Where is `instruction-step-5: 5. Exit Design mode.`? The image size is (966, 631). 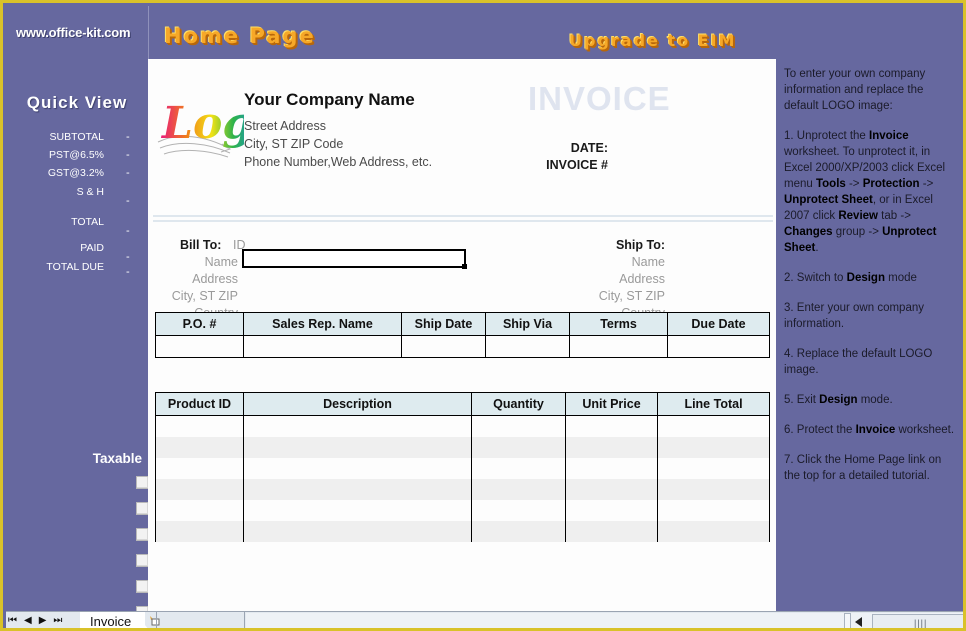 instruction-step-5: 5. Exit Design mode. is located at coordinates (838, 400).